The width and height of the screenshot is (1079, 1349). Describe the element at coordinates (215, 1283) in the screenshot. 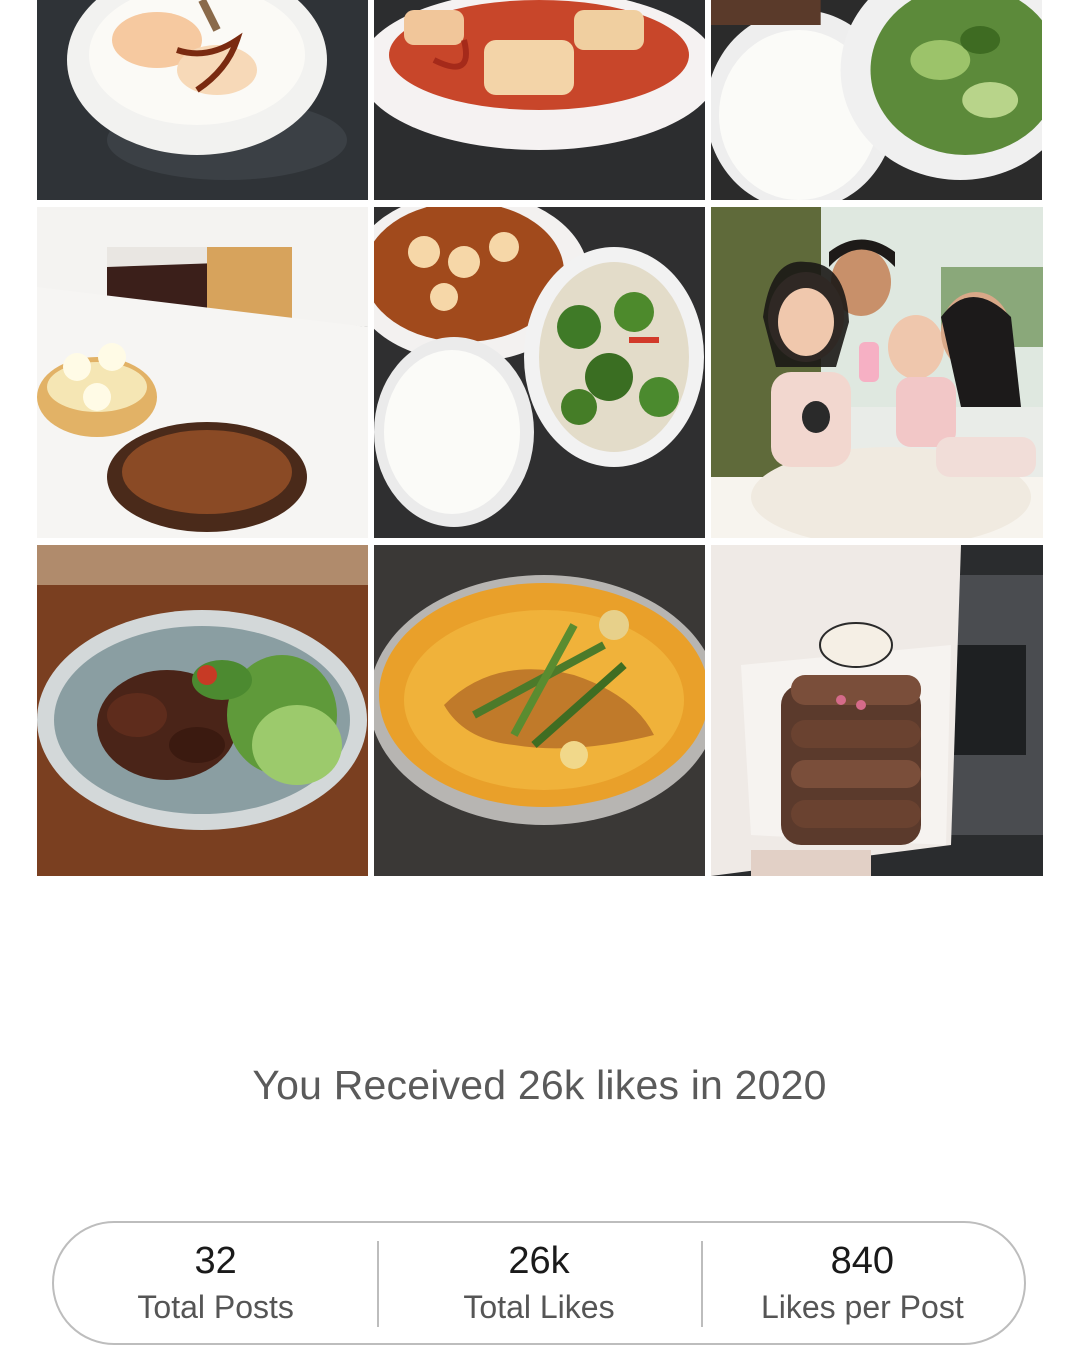

I see `stat-total-posts: 32 Total Posts` at that location.